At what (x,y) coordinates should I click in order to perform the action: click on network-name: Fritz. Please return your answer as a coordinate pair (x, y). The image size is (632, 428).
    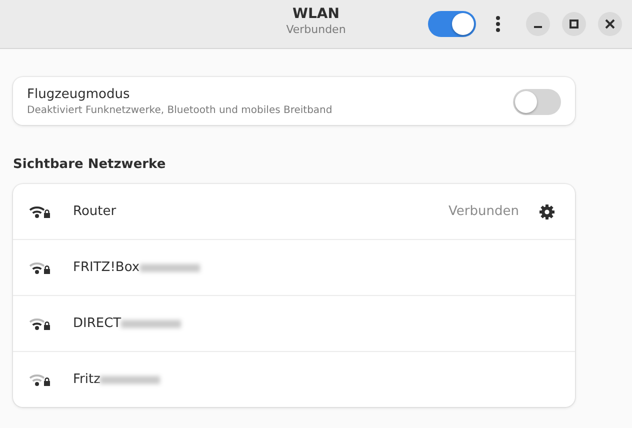
    Looking at the image, I should click on (86, 379).